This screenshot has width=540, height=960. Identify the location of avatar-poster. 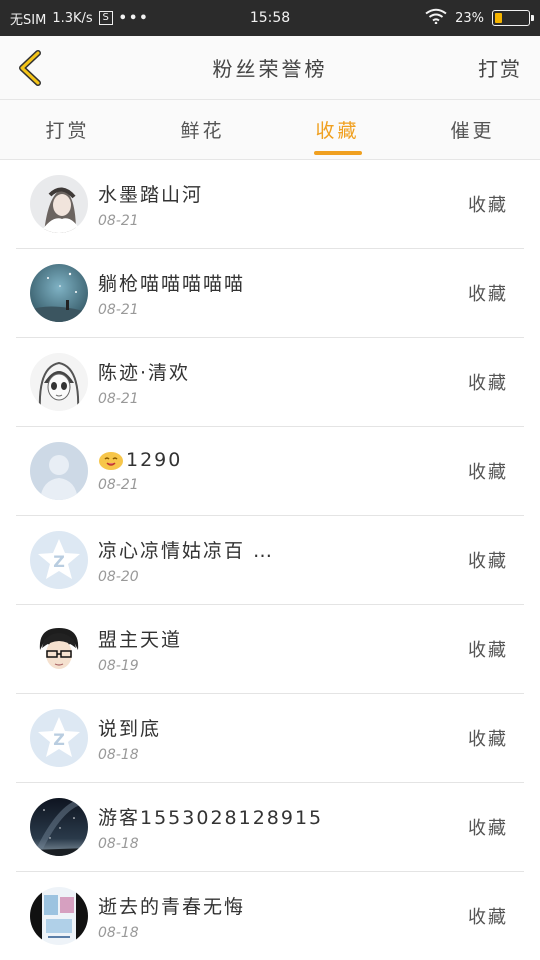
(59, 916).